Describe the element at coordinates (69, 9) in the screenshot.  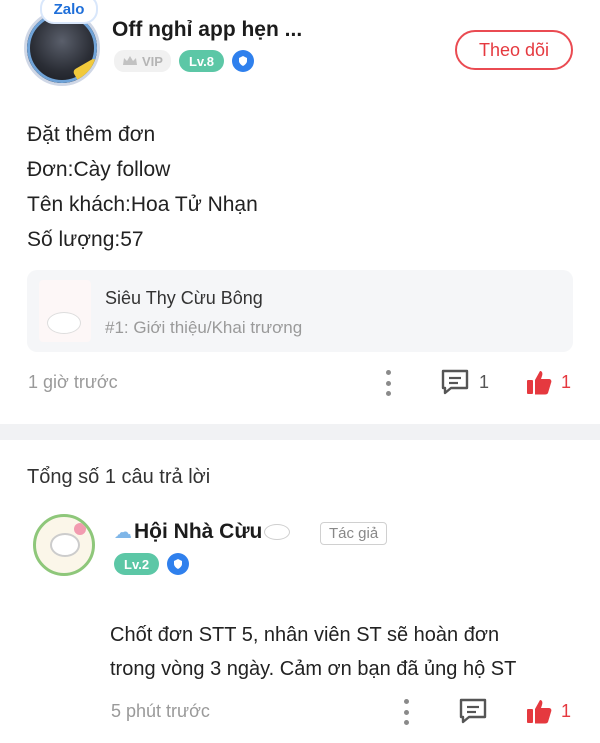
I see `zalo-badge-label: Zalo` at that location.